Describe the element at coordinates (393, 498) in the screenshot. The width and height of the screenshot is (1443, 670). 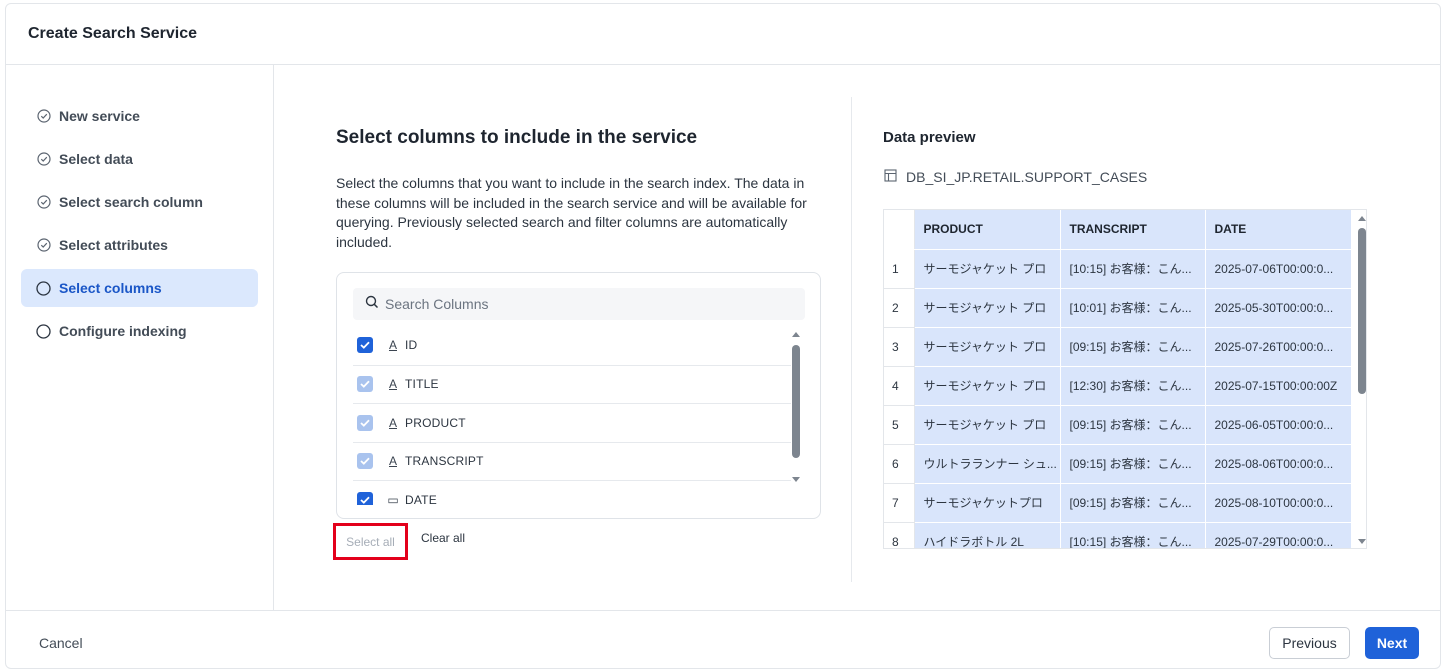
I see `date-type-icon: ▭` at that location.